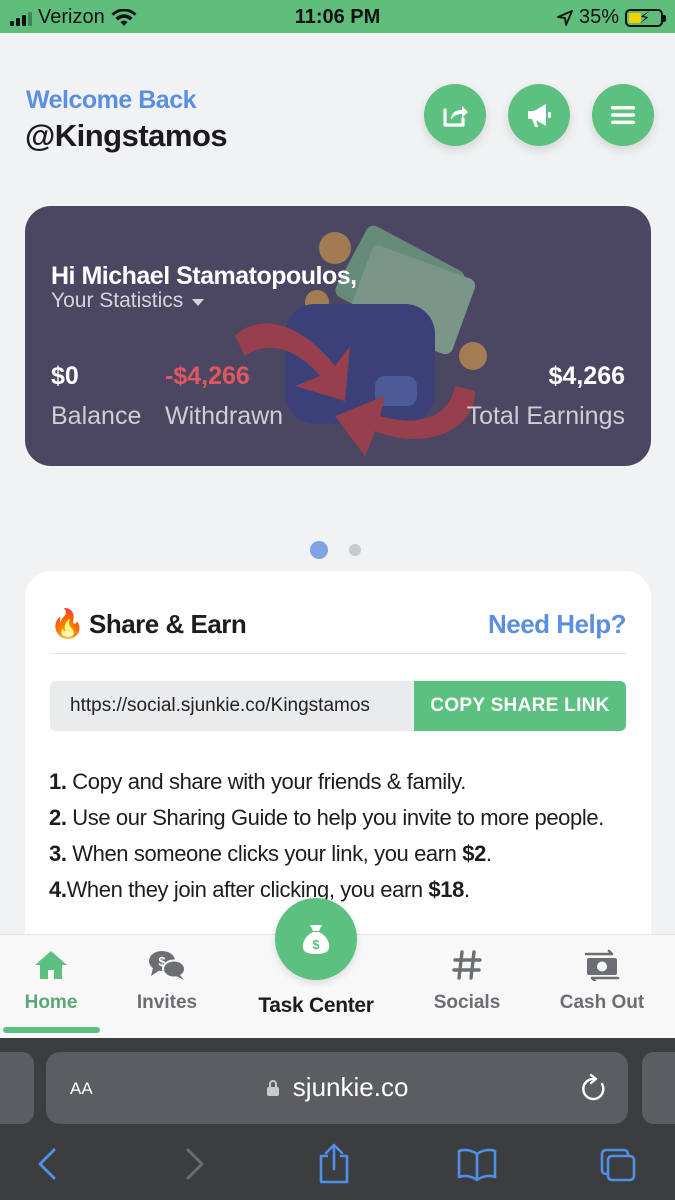 The width and height of the screenshot is (675, 1200). I want to click on bookmarks-icon, so click(477, 1164).